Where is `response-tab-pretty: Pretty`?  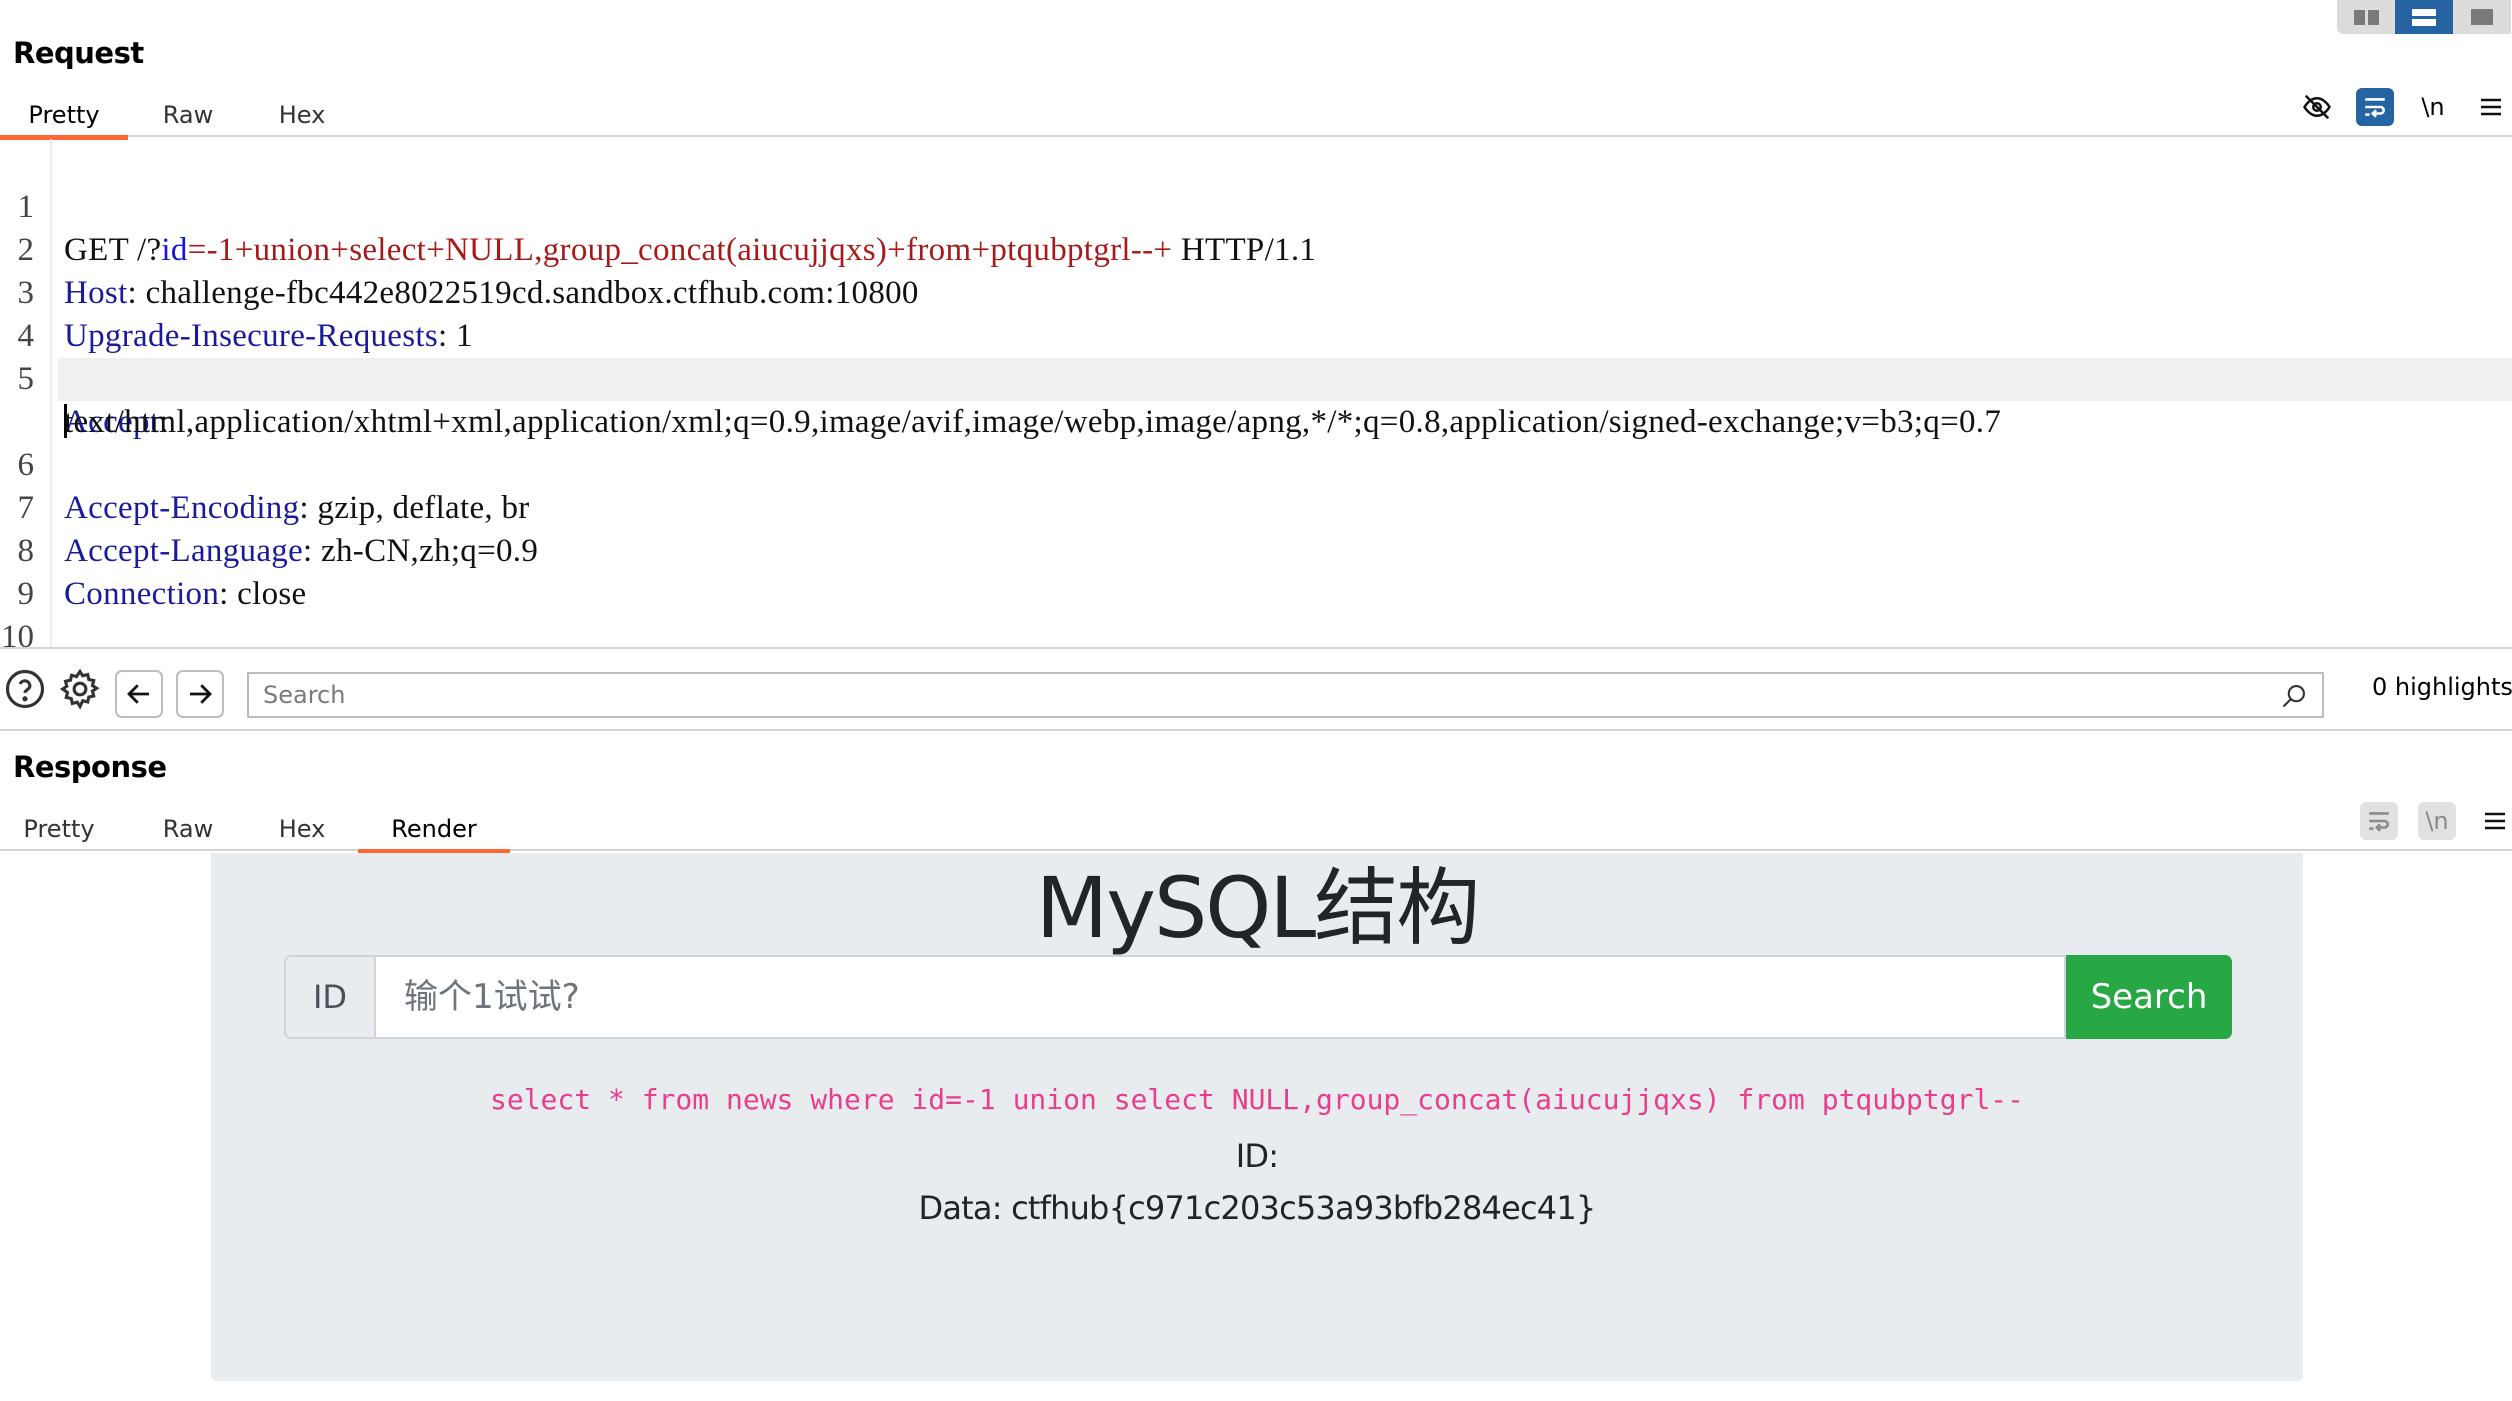 response-tab-pretty: Pretty is located at coordinates (59, 829).